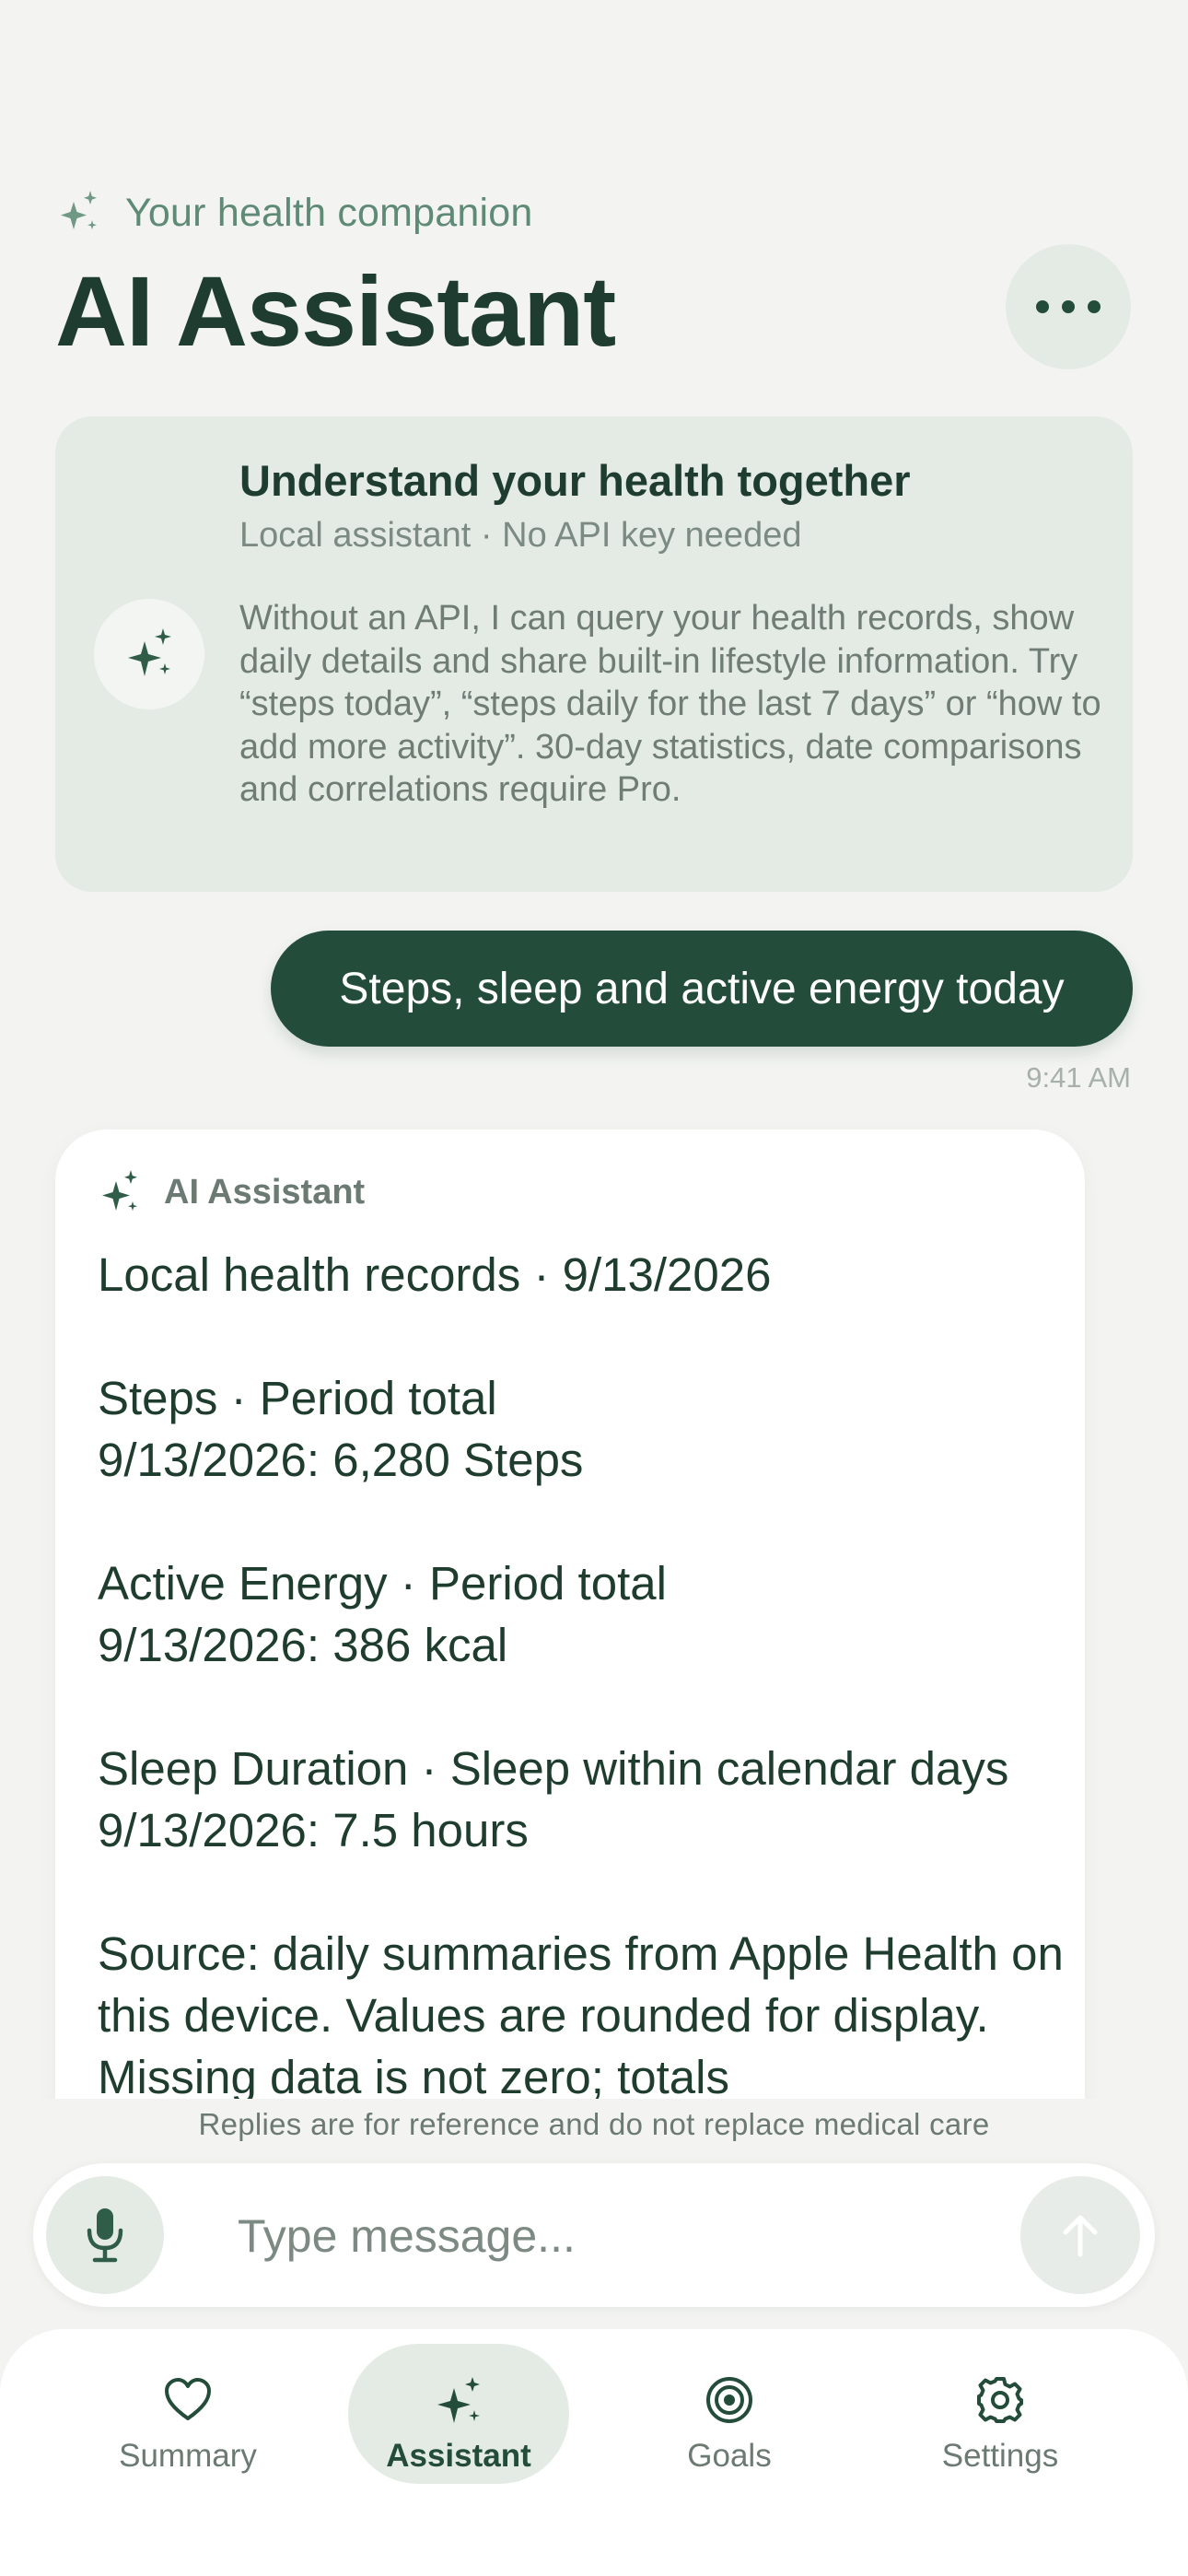 Image resolution: width=1188 pixels, height=2576 pixels. What do you see at coordinates (729, 2456) in the screenshot?
I see `tab-goals-label: Goals` at bounding box center [729, 2456].